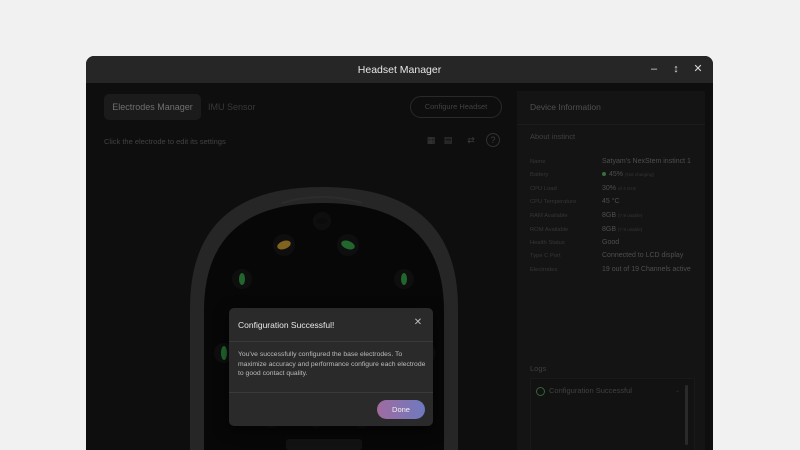 This screenshot has width=800, height=450. I want to click on title-bar: Headset Manager – ↕ ✕, so click(399, 69).